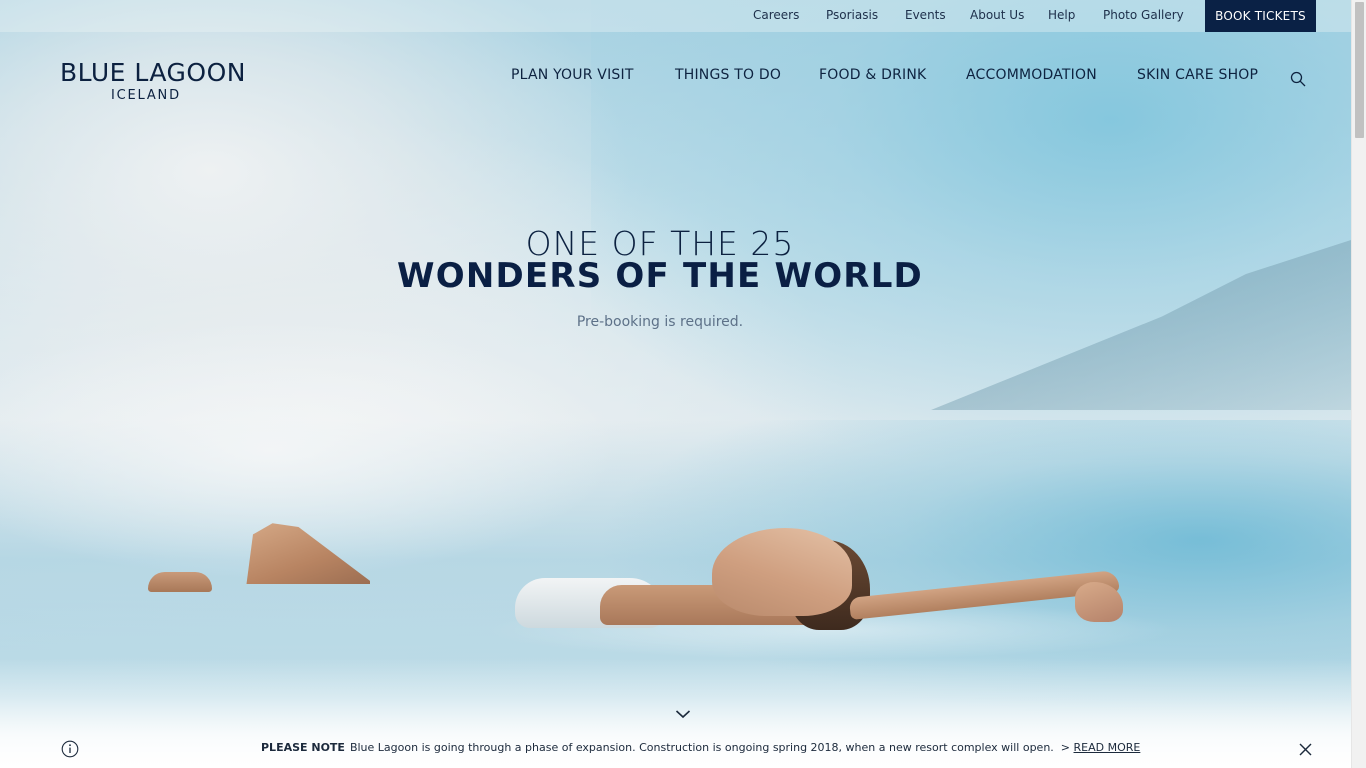 The width and height of the screenshot is (1366, 768). I want to click on bather-face, so click(782, 572).